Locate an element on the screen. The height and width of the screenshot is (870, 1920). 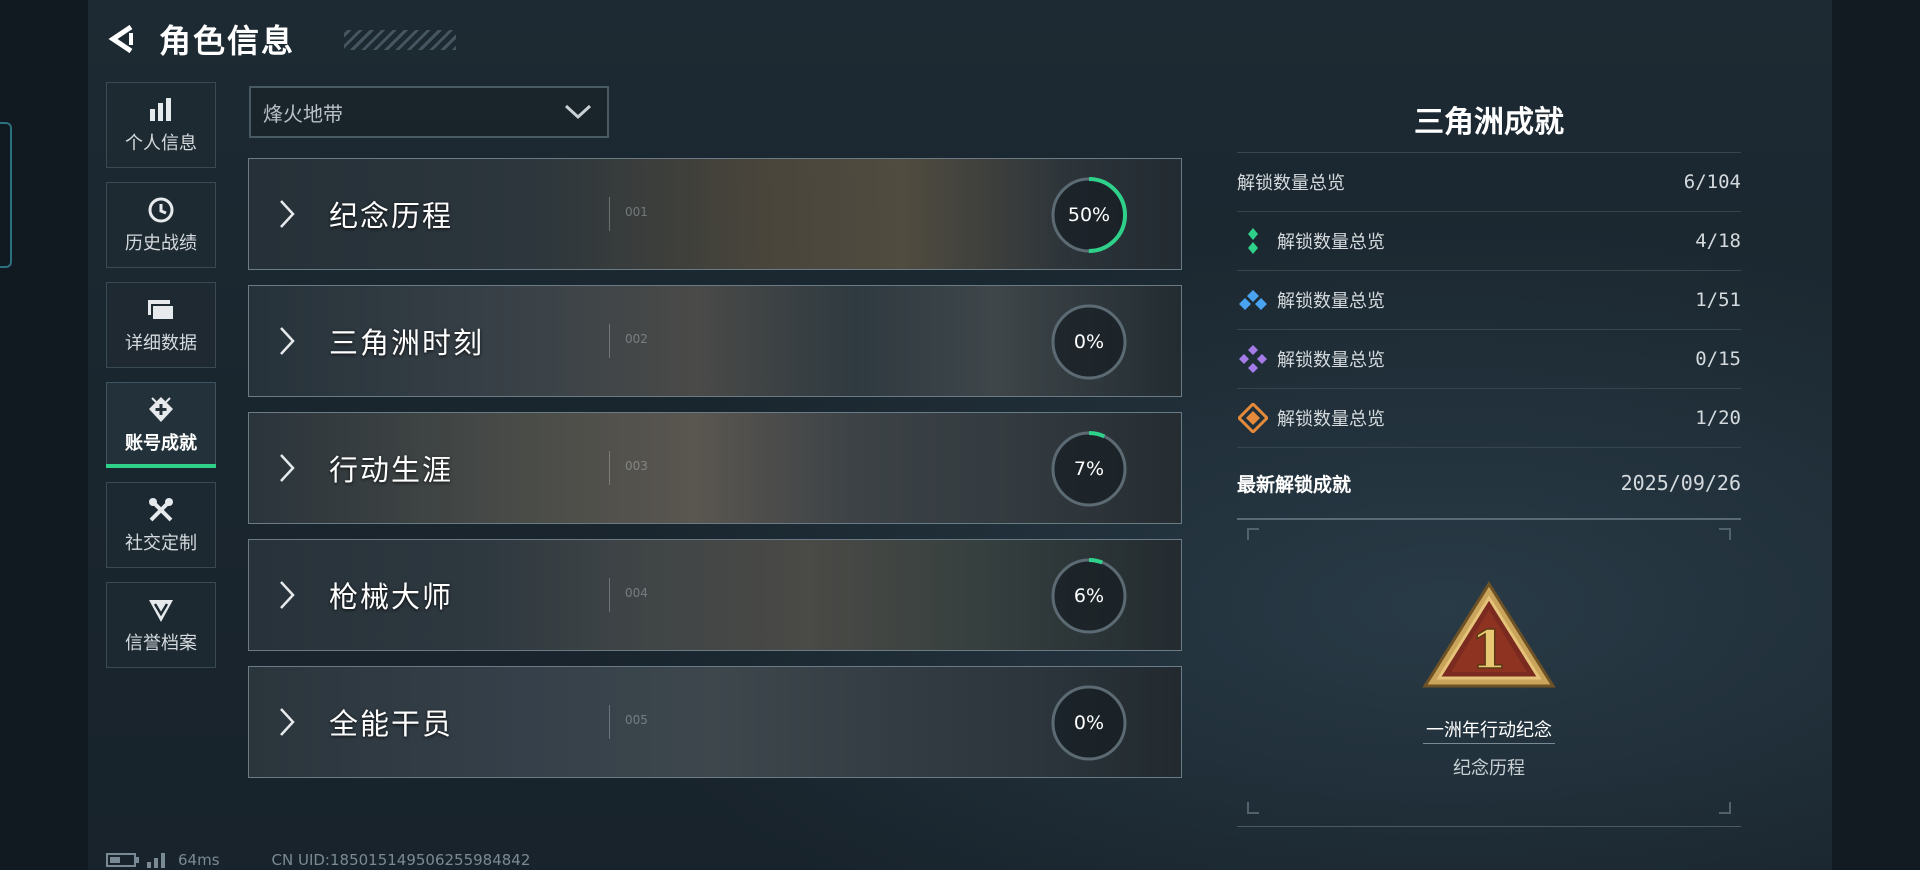
tools-icon is located at coordinates (161, 510).